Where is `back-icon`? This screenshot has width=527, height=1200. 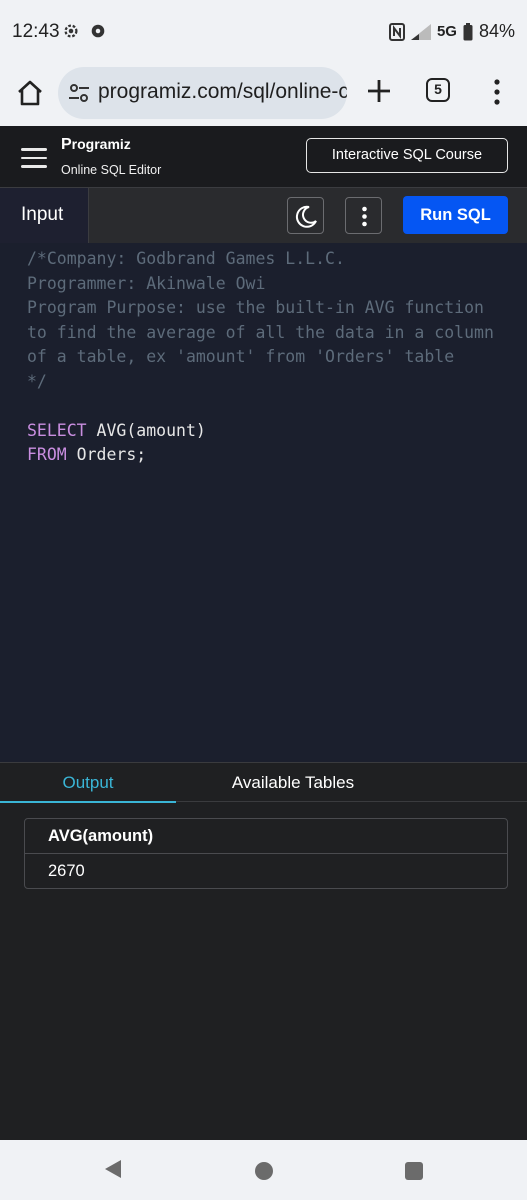
back-icon is located at coordinates (113, 1169).